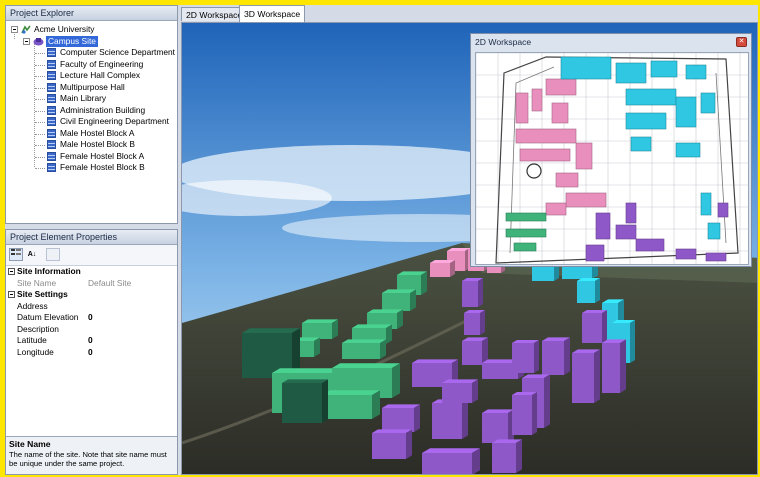 The width and height of the screenshot is (760, 477). What do you see at coordinates (91, 307) in the screenshot?
I see `property-row: Address` at bounding box center [91, 307].